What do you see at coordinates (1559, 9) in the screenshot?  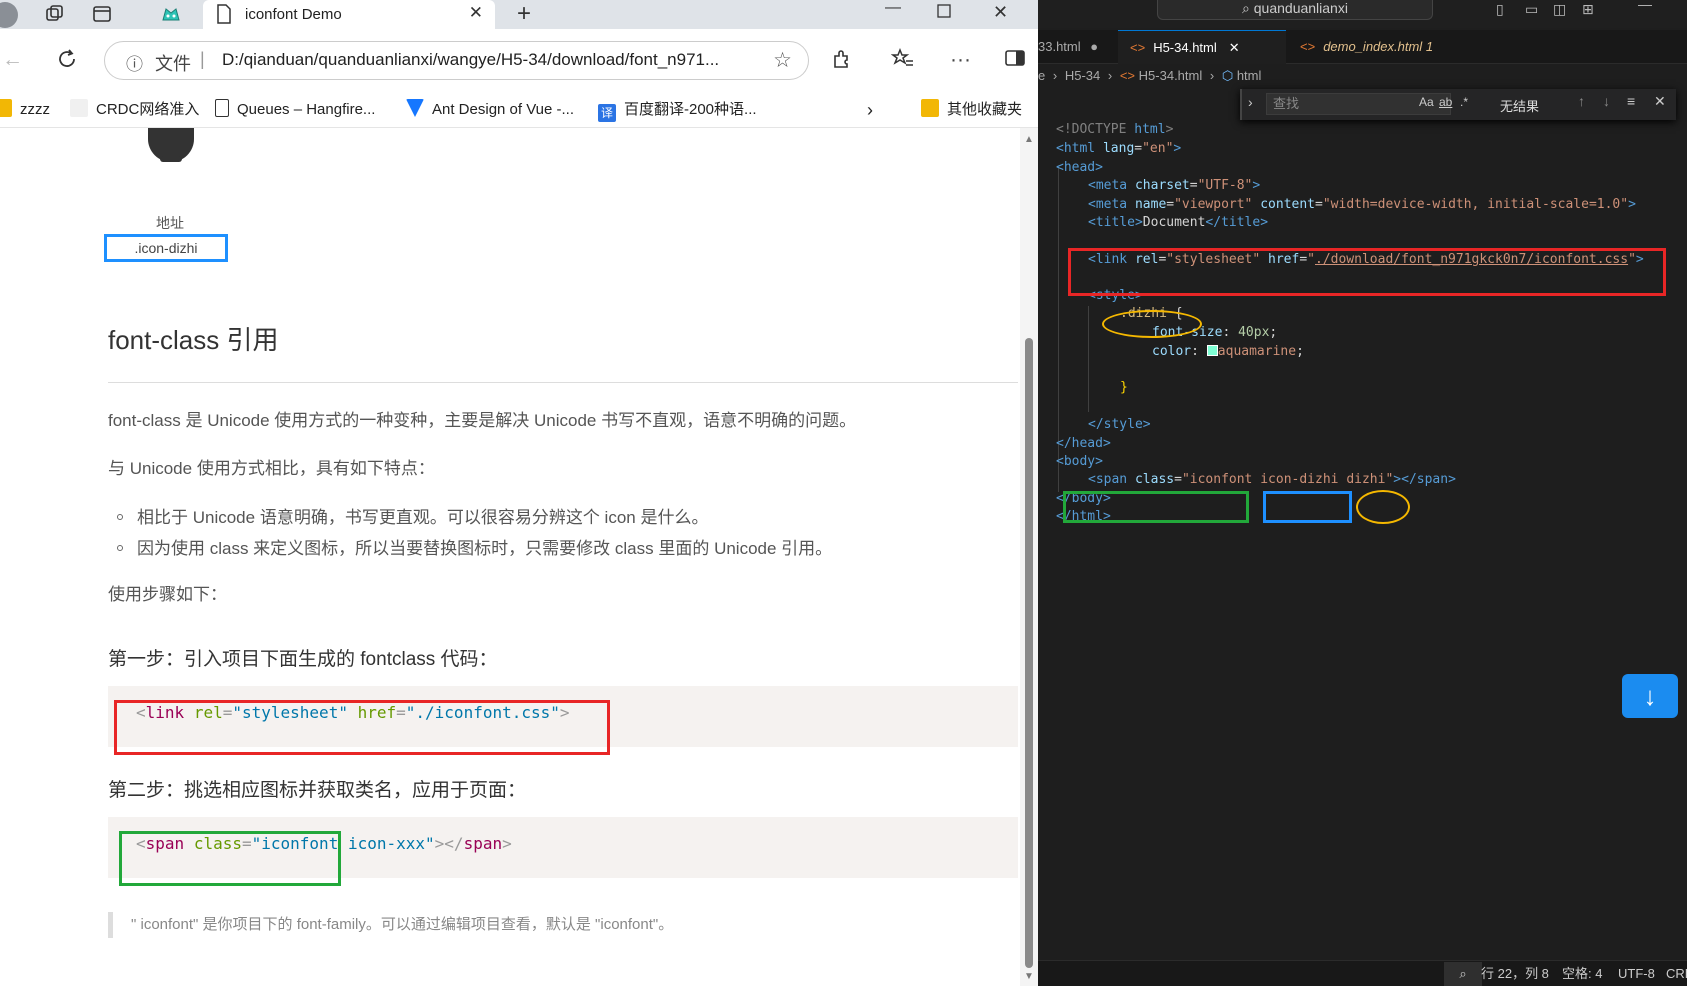 I see `layout-secondary-icon: ◫` at bounding box center [1559, 9].